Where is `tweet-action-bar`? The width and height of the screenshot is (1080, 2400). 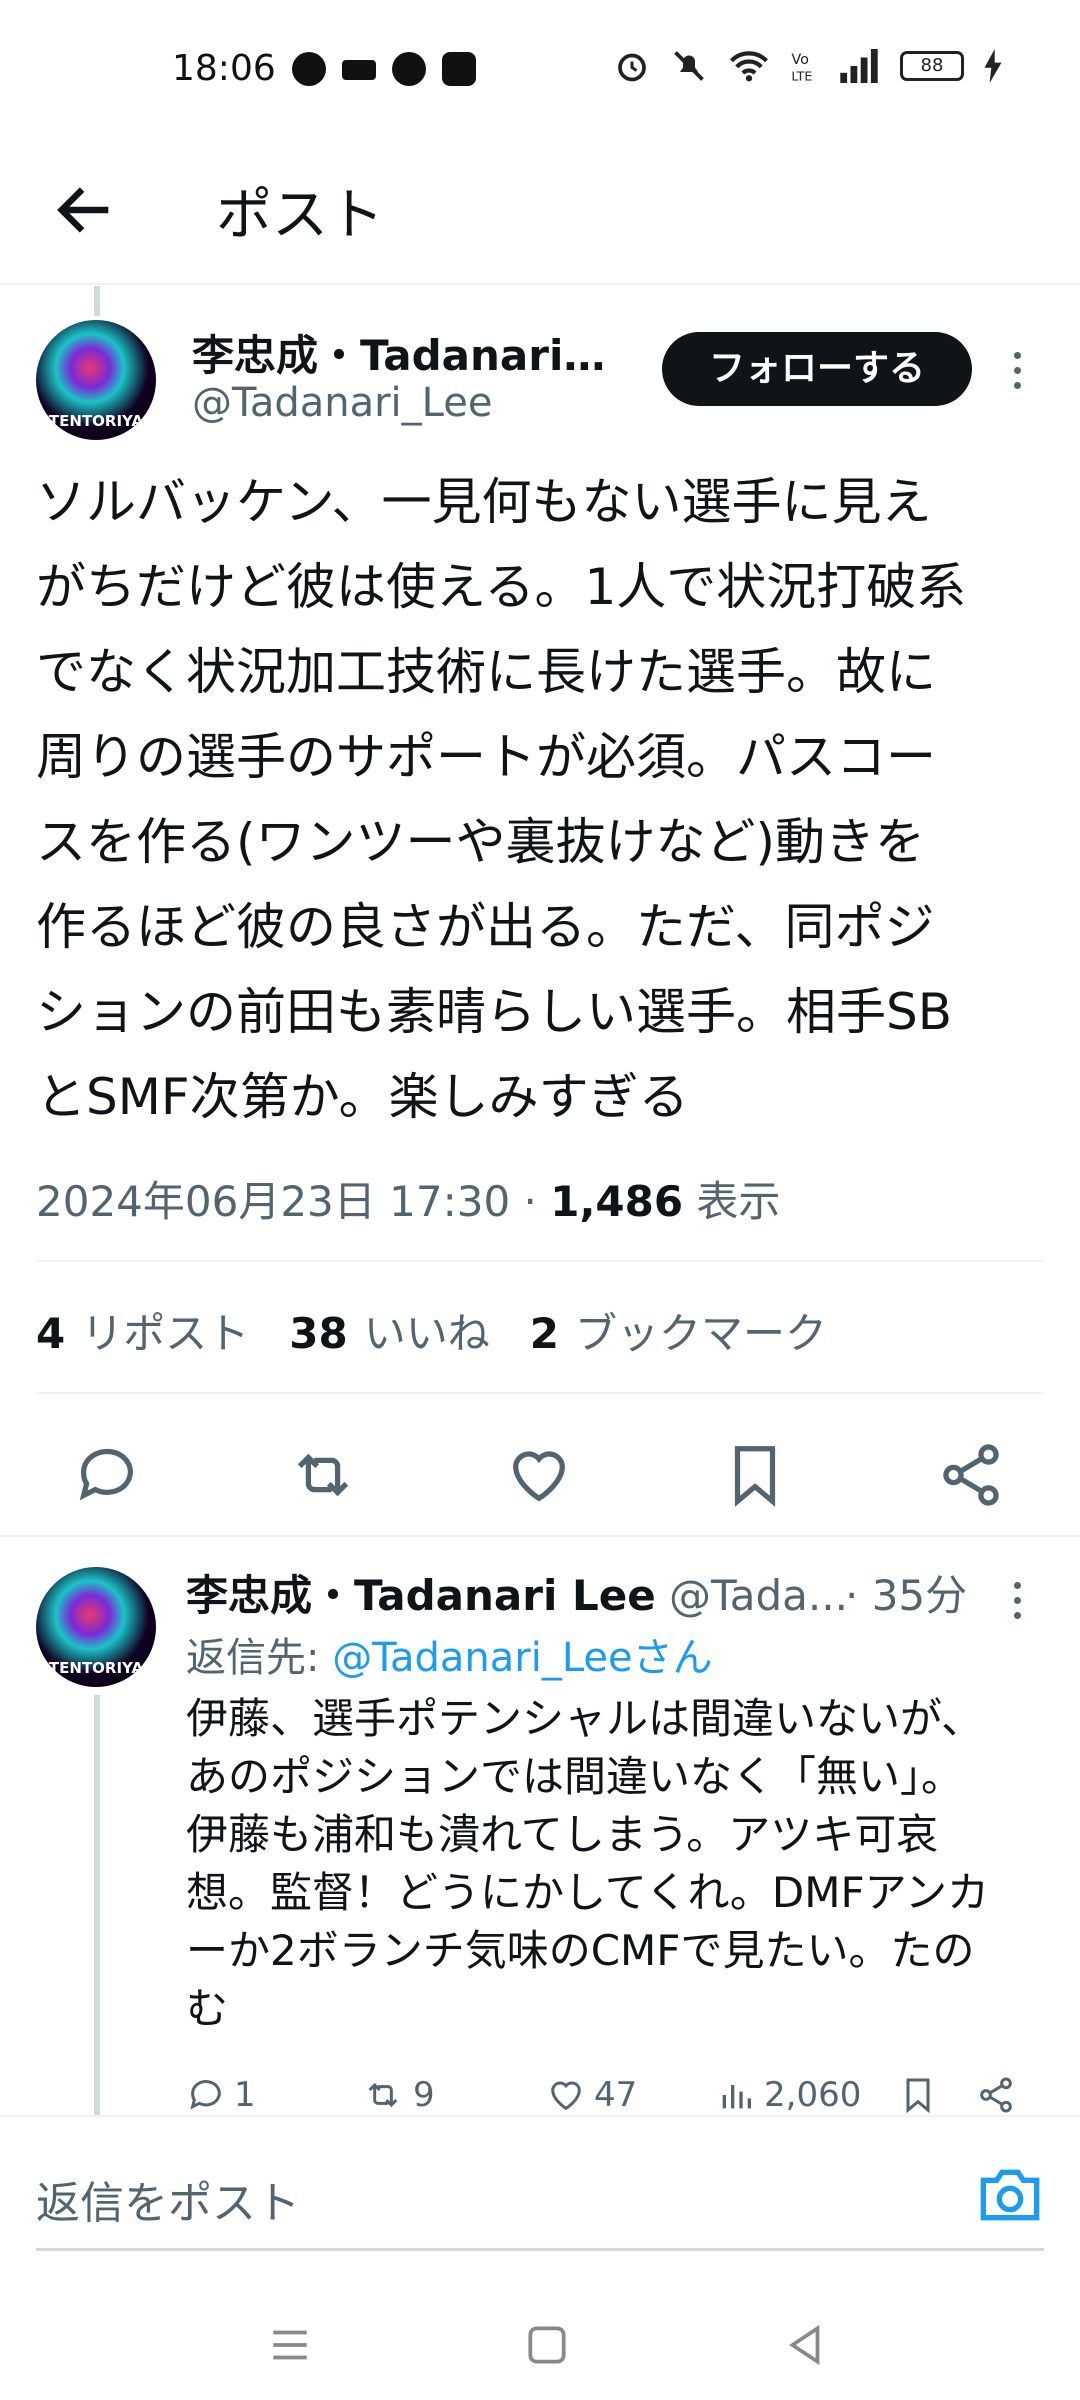
tweet-action-bar is located at coordinates (540, 1475).